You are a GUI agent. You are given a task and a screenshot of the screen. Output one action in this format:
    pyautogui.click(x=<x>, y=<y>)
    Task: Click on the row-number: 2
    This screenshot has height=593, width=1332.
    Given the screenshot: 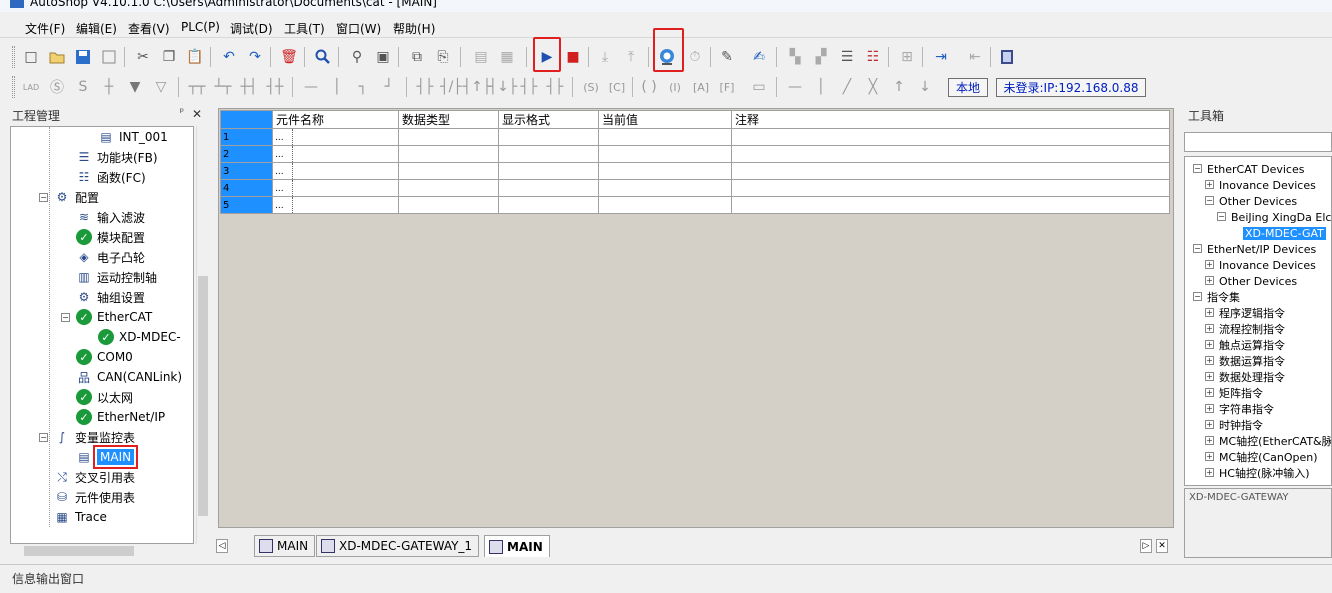 What is the action you would take?
    pyautogui.click(x=246, y=154)
    